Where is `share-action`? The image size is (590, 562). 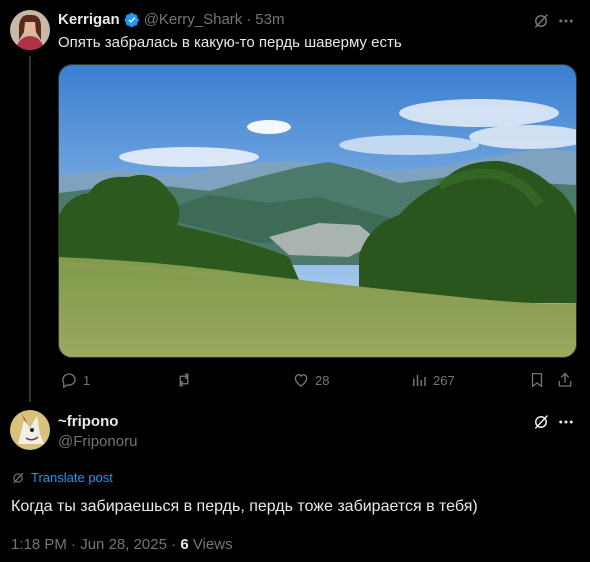
share-action is located at coordinates (565, 380).